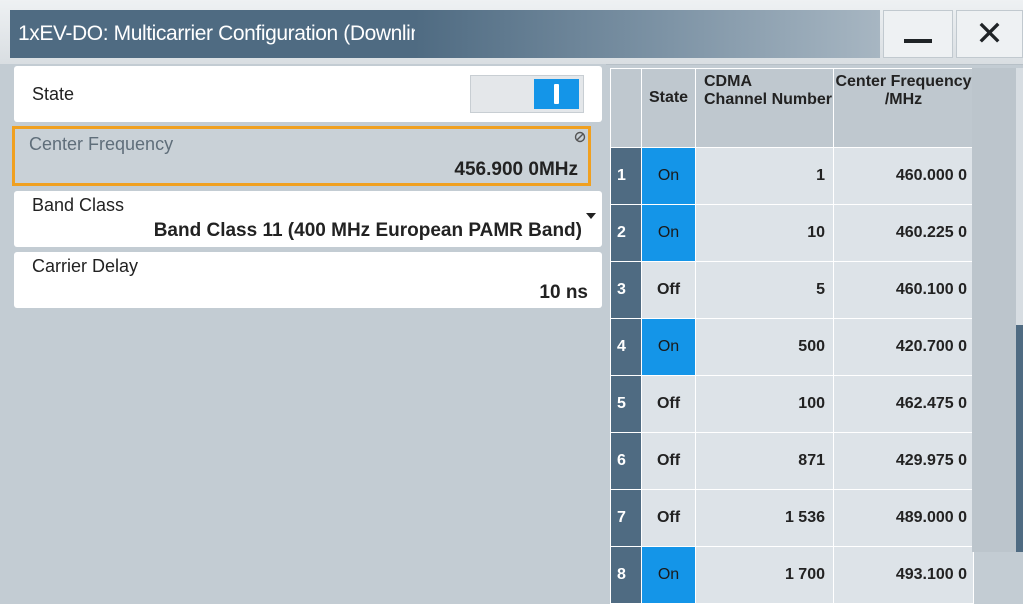 The height and width of the screenshot is (604, 1023). I want to click on frequency-header-line1: Center Frequency, so click(903, 81).